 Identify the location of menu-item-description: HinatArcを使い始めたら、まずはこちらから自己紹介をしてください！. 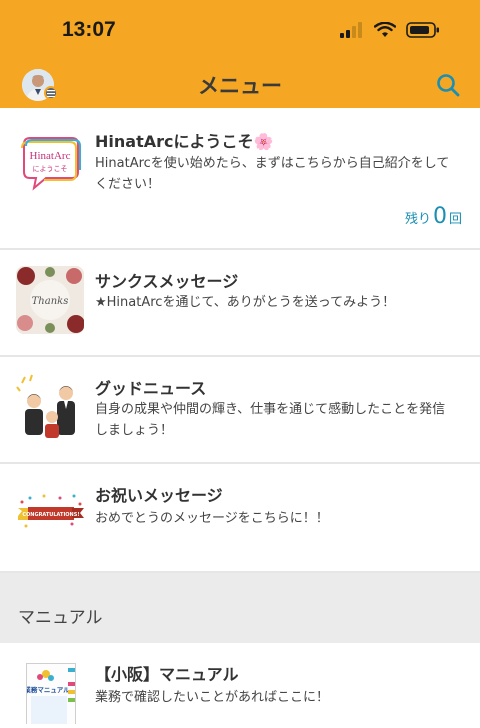
(272, 174).